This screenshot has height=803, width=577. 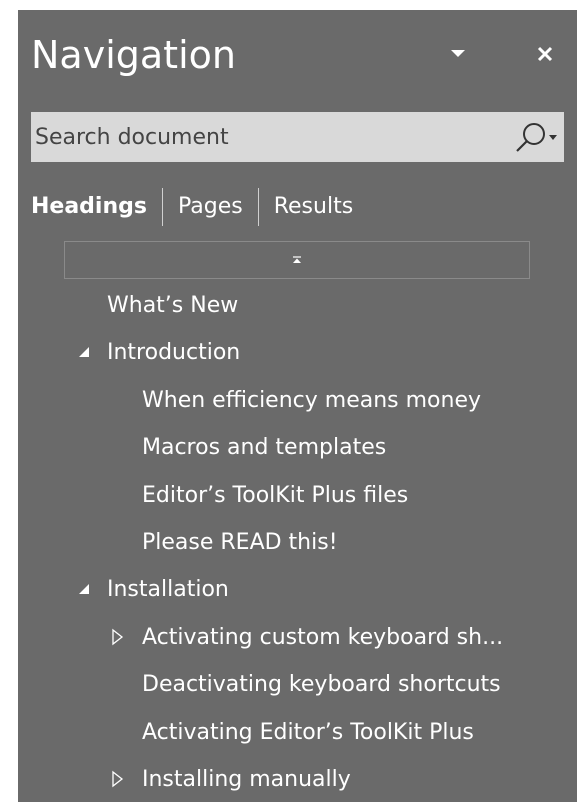 What do you see at coordinates (321, 685) in the screenshot?
I see `heading-label: Deactivating keyboard shortcuts` at bounding box center [321, 685].